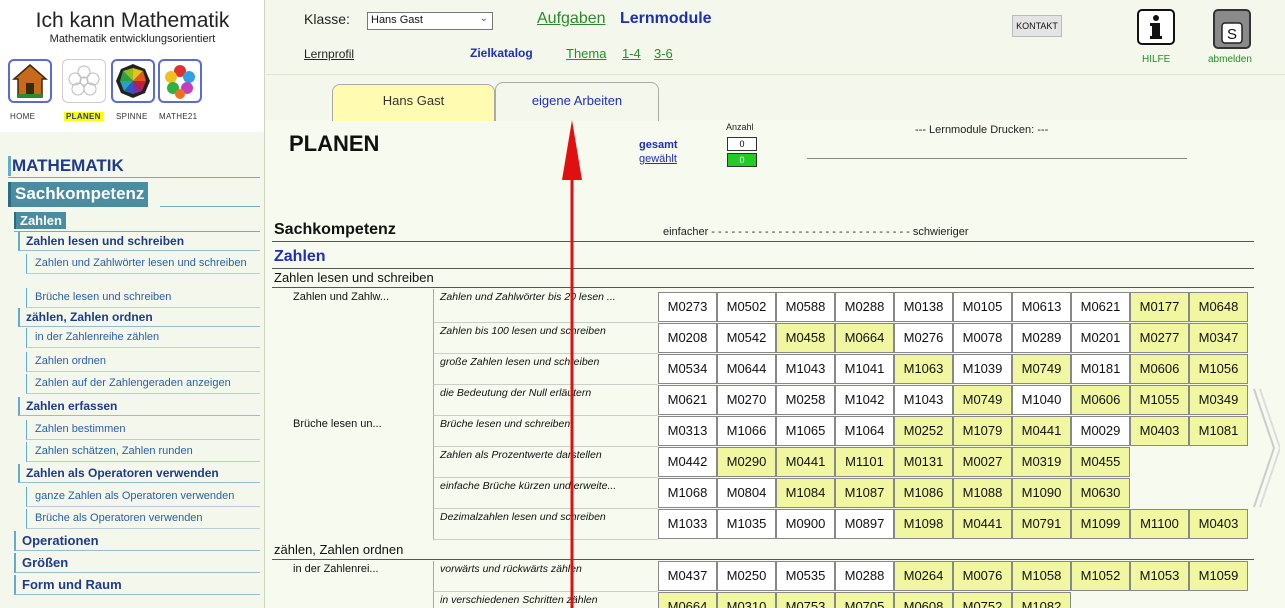 The image size is (1285, 608). Describe the element at coordinates (923, 462) in the screenshot. I see `module-cell: M0131` at that location.